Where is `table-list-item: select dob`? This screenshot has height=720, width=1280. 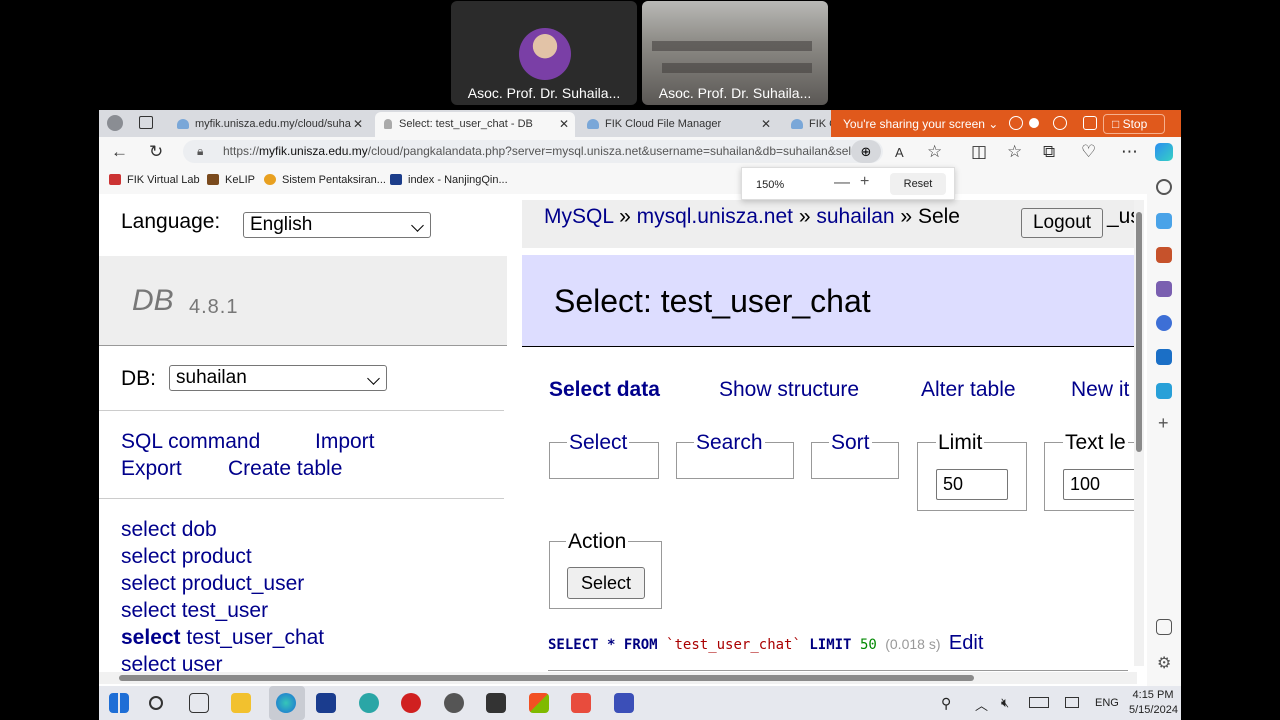 table-list-item: select dob is located at coordinates (169, 530).